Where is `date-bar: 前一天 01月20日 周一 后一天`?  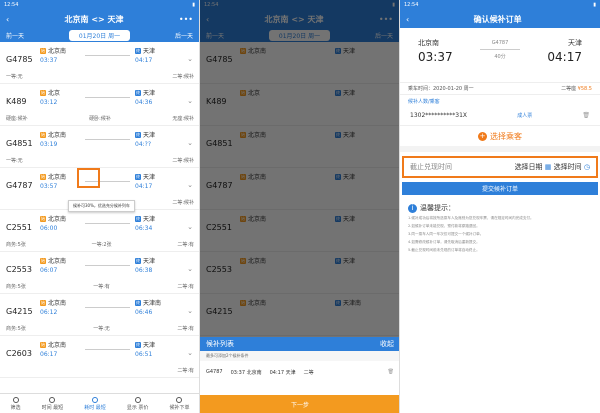
date-bar: 前一天 01月20日 周一 后一天 is located at coordinates (99, 35).